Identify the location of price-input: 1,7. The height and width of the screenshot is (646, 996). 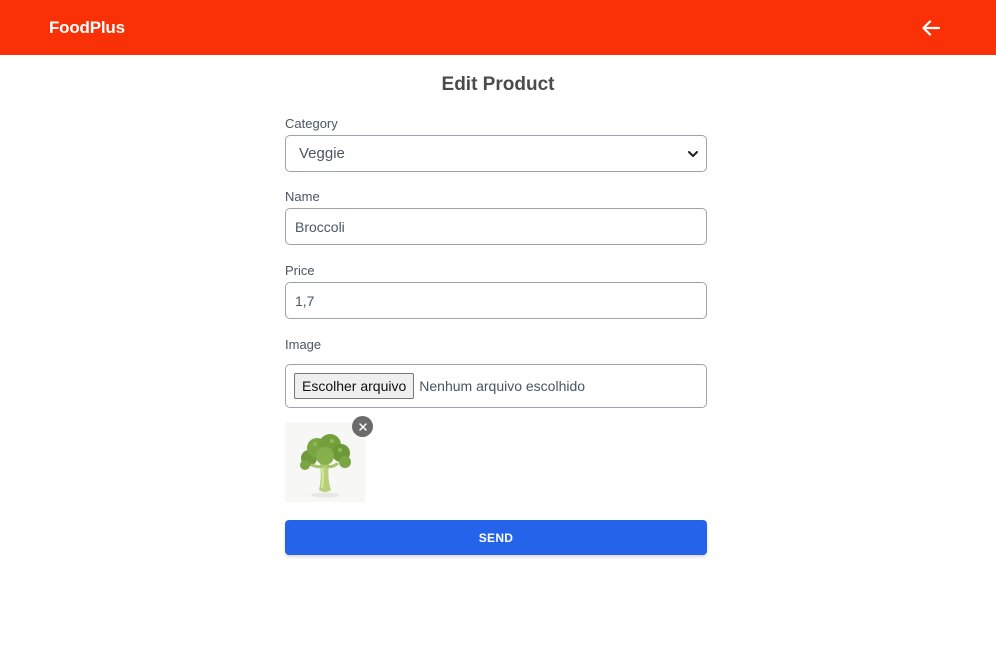
(496, 300).